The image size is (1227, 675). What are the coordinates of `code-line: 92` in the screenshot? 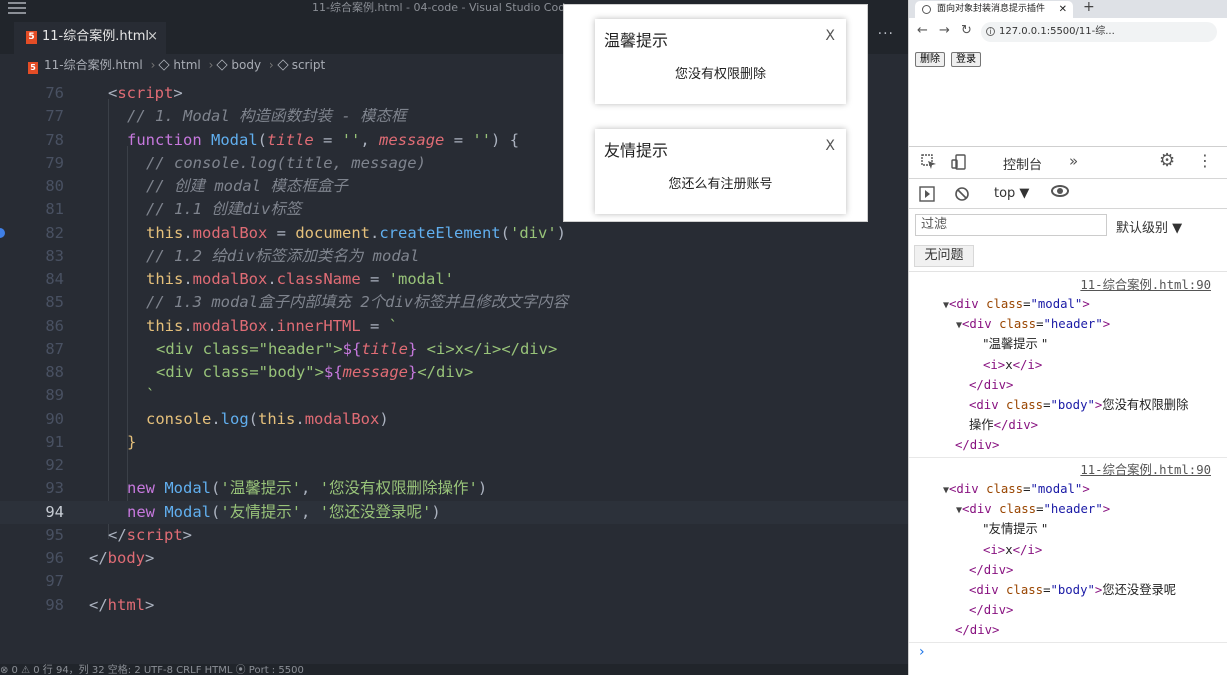 It's located at (454, 465).